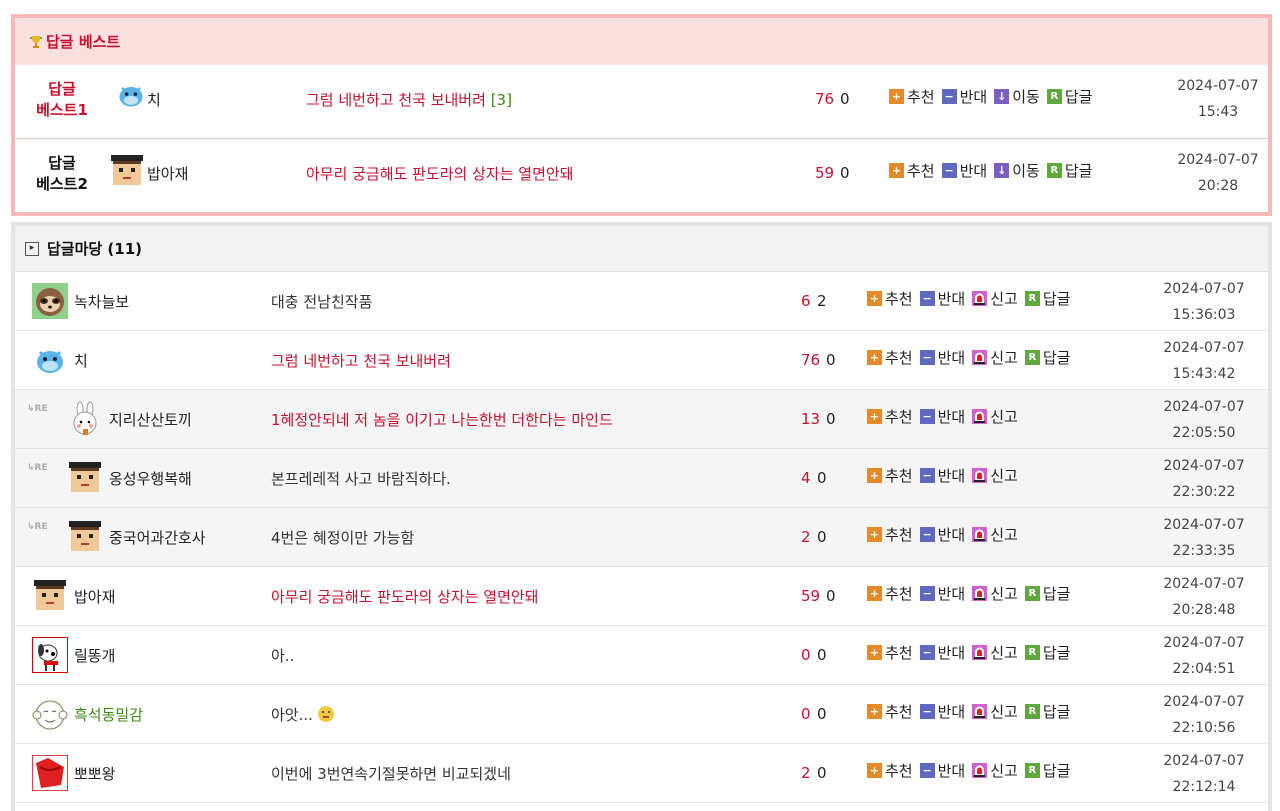 Image resolution: width=1280 pixels, height=811 pixels. Describe the element at coordinates (50, 773) in the screenshot. I see `red-bag-icon` at that location.